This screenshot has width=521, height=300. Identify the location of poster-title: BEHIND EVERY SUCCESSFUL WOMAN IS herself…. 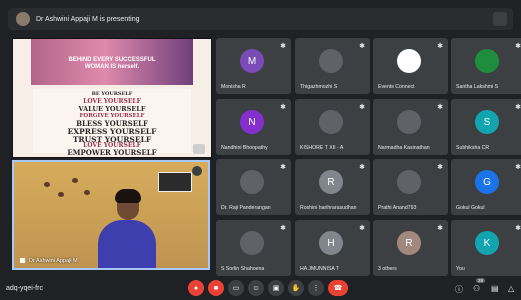
(112, 64).